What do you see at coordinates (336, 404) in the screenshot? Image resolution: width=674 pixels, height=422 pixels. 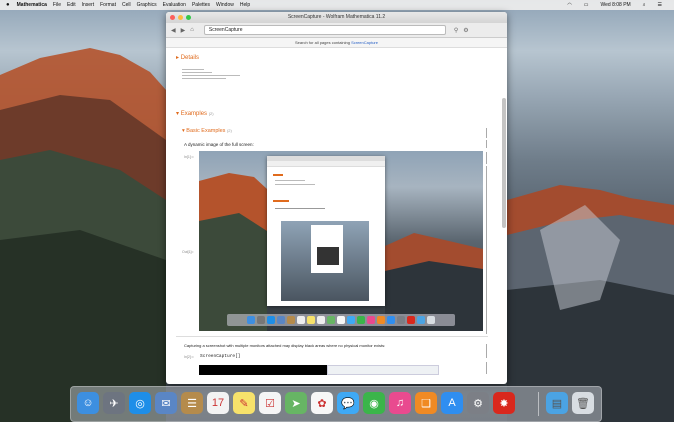 I see `dock: ☺ ✈ ◎ ✉ ☰ 17 ✎ ☑ ➤ ✿ 💬 ◉ ♫ ❑ A ⚙ ✸ ▤ 🗑` at bounding box center [336, 404].